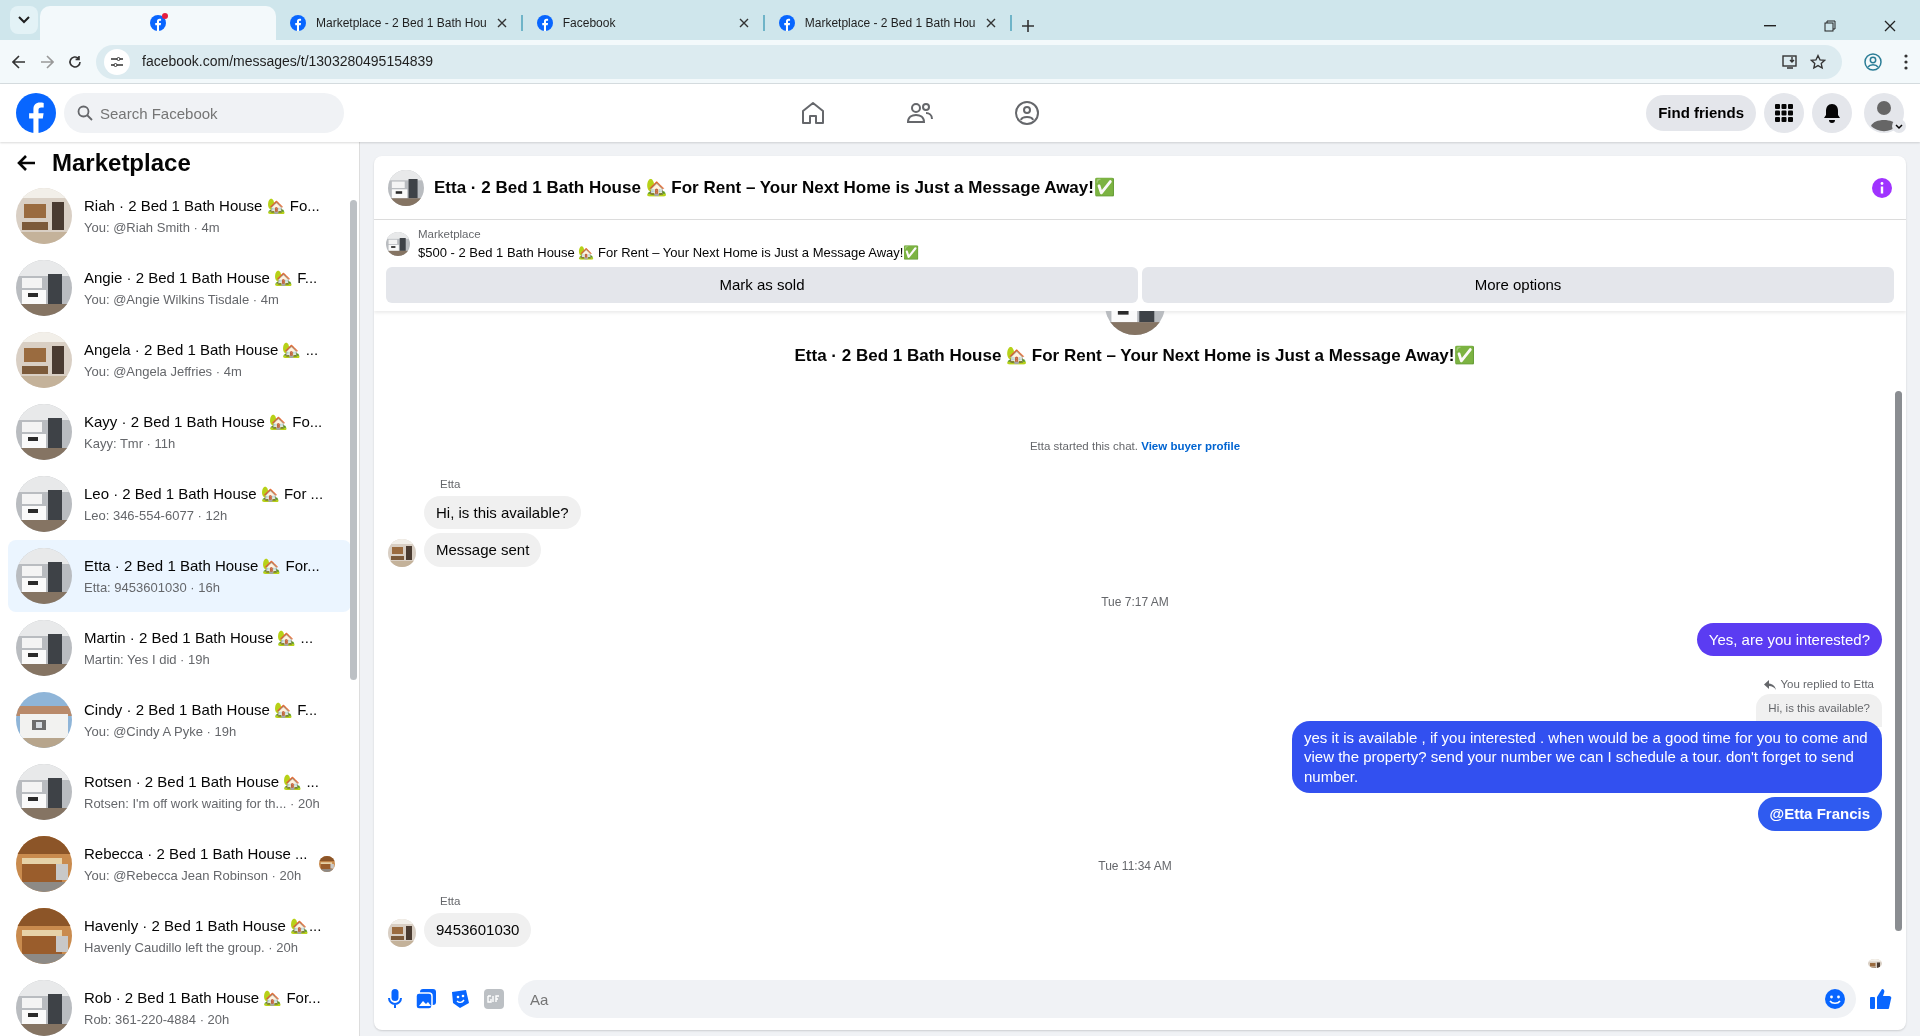 The image size is (1920, 1036). I want to click on timestamp: Tue 11:34 AM, so click(1135, 866).